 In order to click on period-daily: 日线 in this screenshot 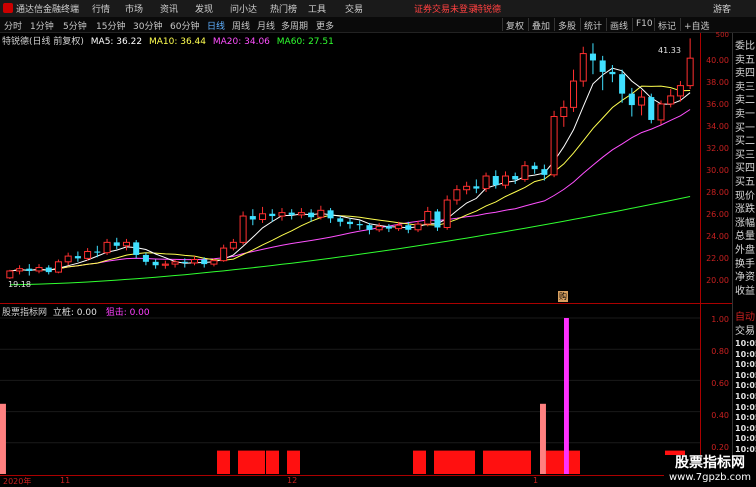, I will do `click(216, 25)`.